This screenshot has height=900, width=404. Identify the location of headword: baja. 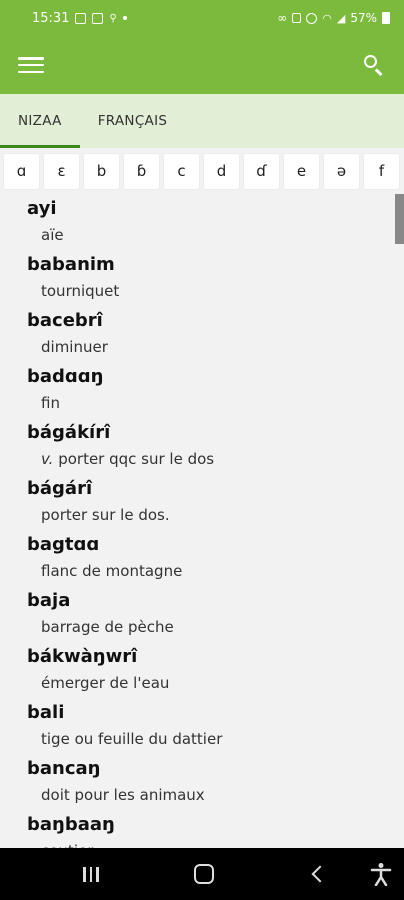
(49, 600).